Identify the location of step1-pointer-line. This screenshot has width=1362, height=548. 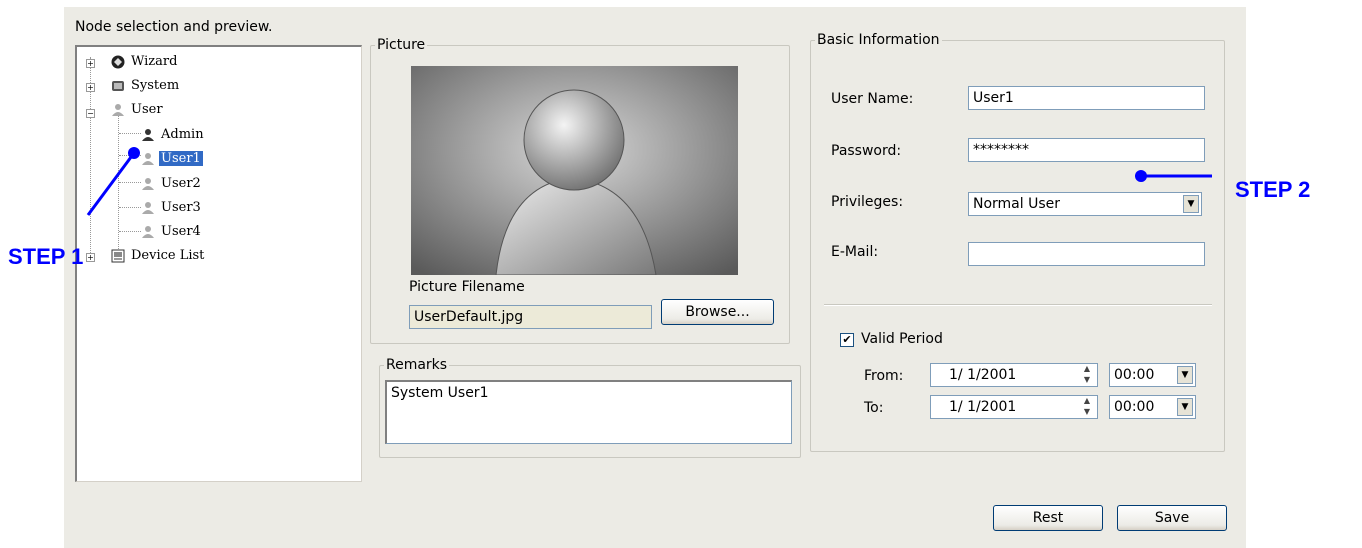
(111, 184).